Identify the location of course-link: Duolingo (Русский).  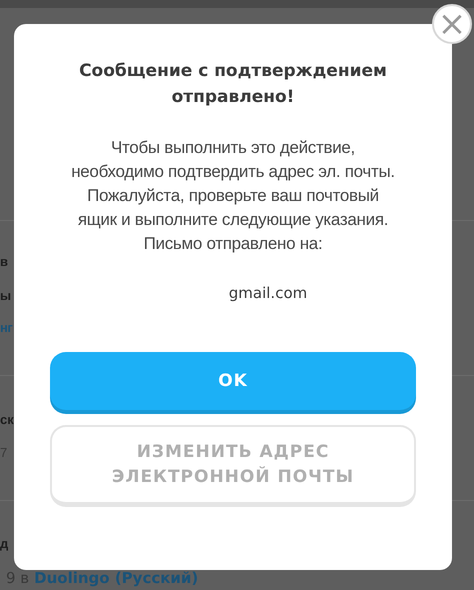
(116, 578).